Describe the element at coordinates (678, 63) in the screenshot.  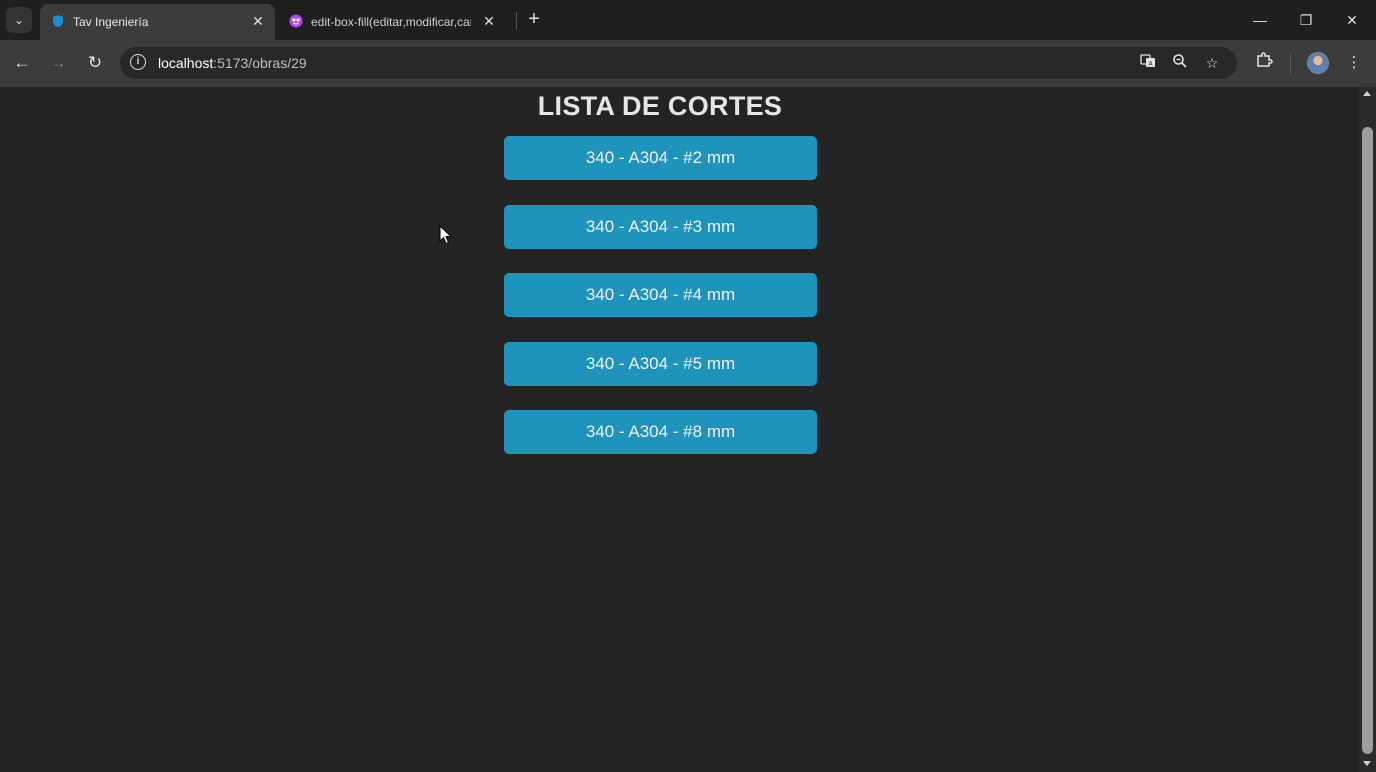
I see `address-bar: i localhost:5173/obras/29 A ☆` at that location.